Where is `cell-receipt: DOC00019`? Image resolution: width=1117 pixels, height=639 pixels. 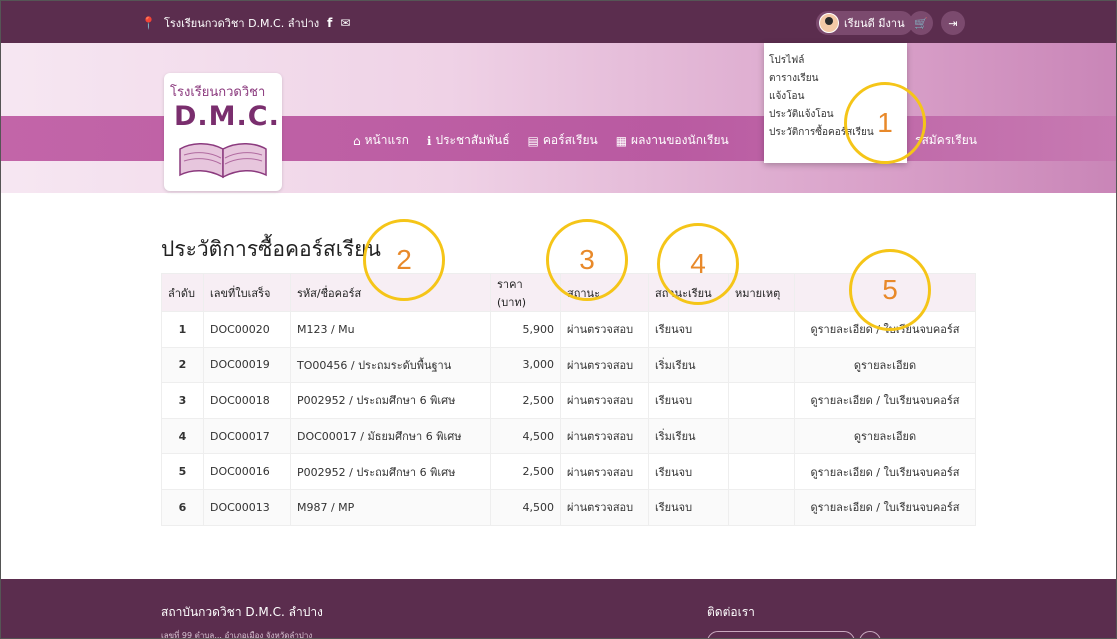 cell-receipt: DOC00019 is located at coordinates (247, 365).